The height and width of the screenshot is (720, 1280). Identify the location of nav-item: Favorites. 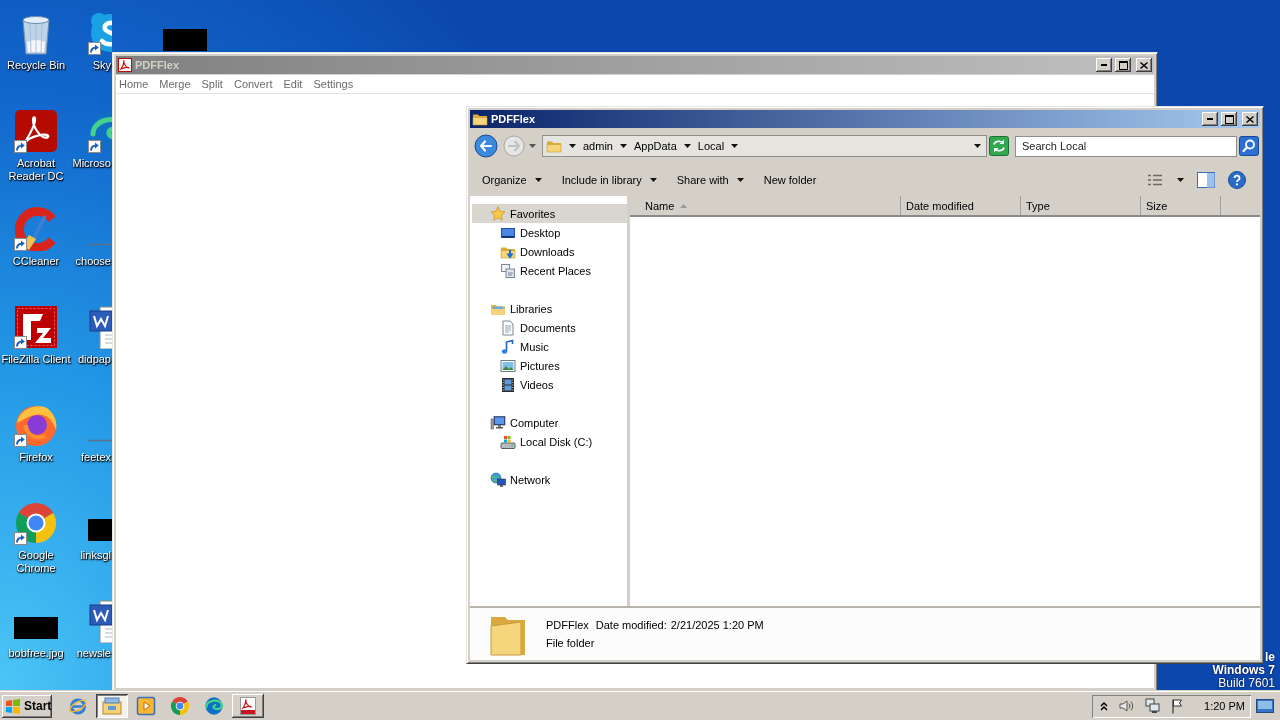
(549, 213).